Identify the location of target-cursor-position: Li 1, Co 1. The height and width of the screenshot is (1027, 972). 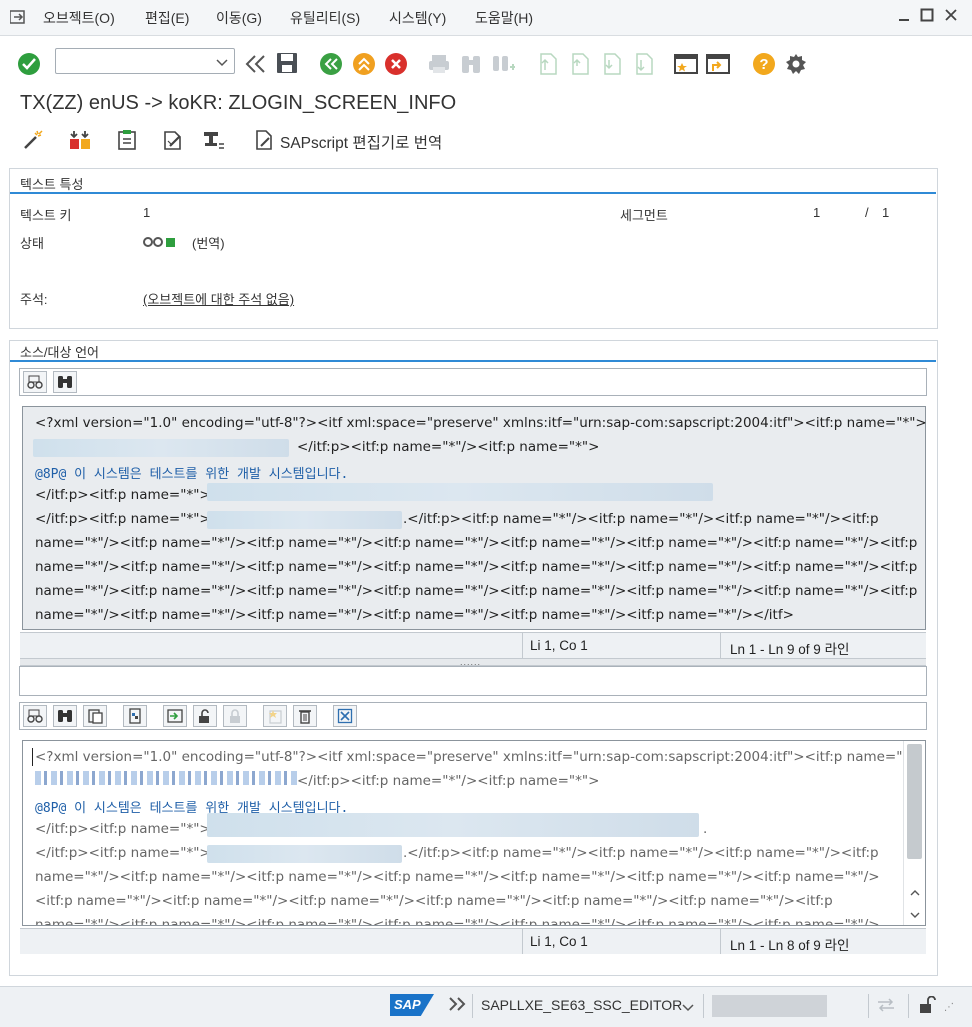
(559, 941).